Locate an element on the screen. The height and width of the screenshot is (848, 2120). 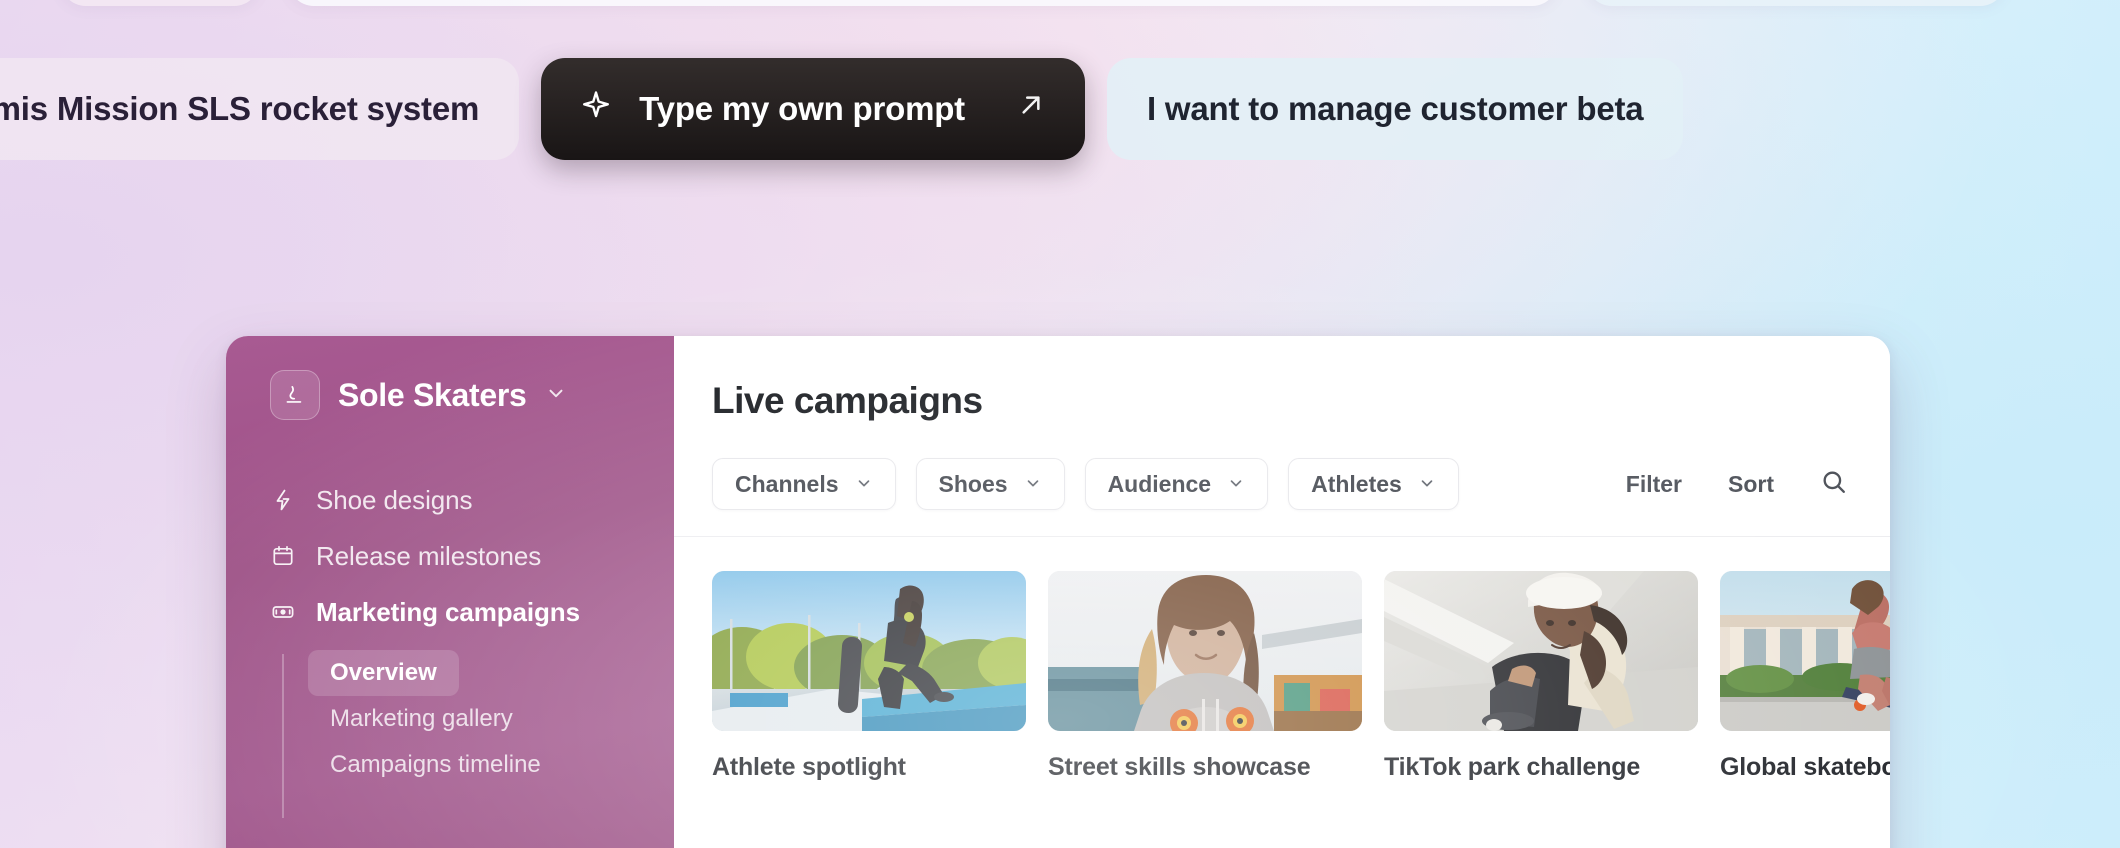
sidebar-item-marketing-campaigns: Marketing campaigns is located at coordinates (450, 612).